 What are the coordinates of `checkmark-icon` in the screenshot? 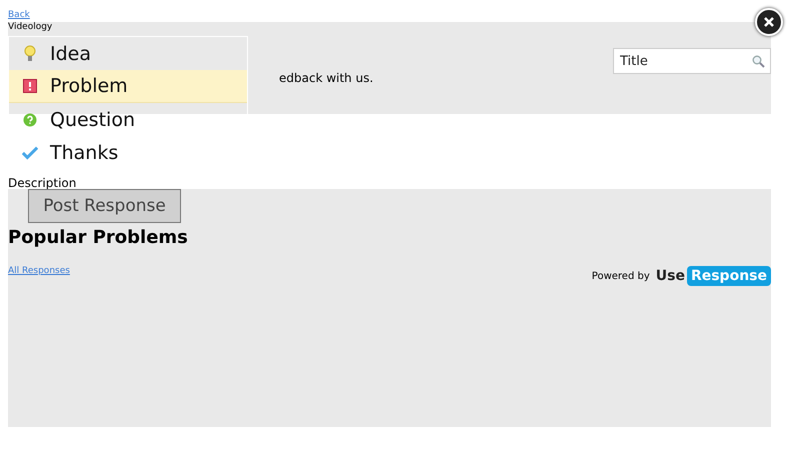 It's located at (30, 153).